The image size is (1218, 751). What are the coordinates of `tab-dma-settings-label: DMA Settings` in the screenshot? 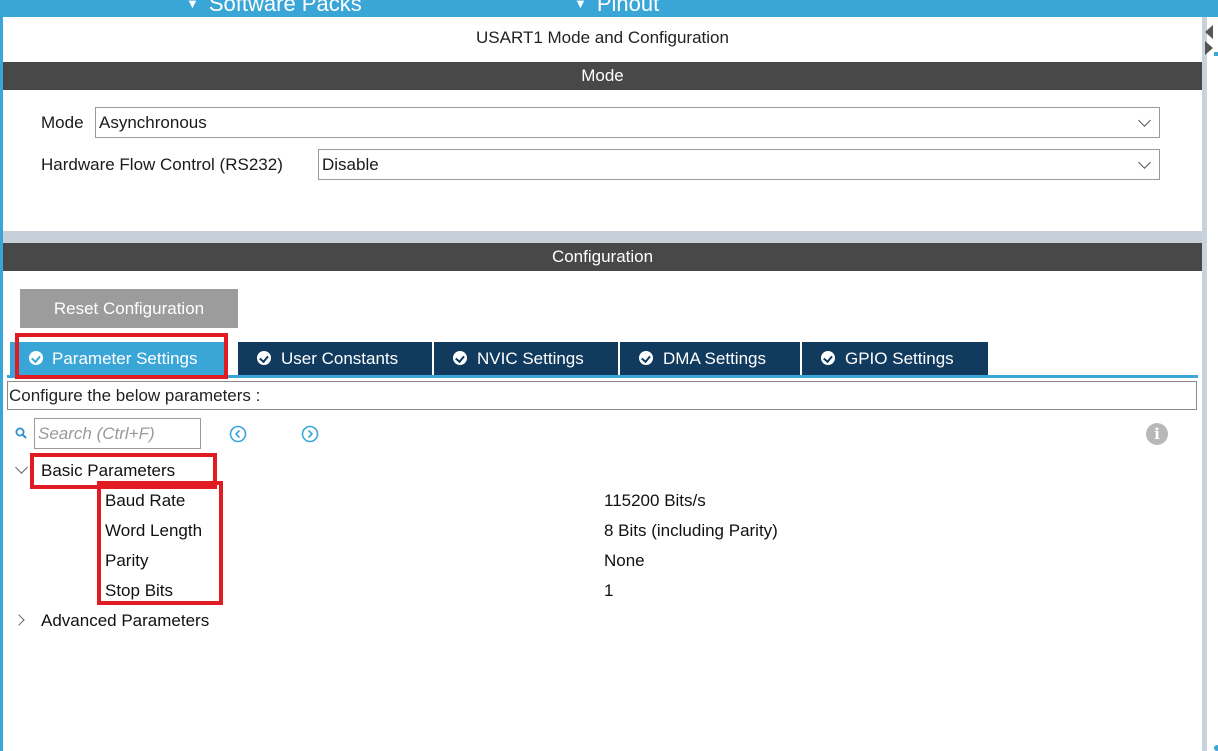 It's located at (714, 358).